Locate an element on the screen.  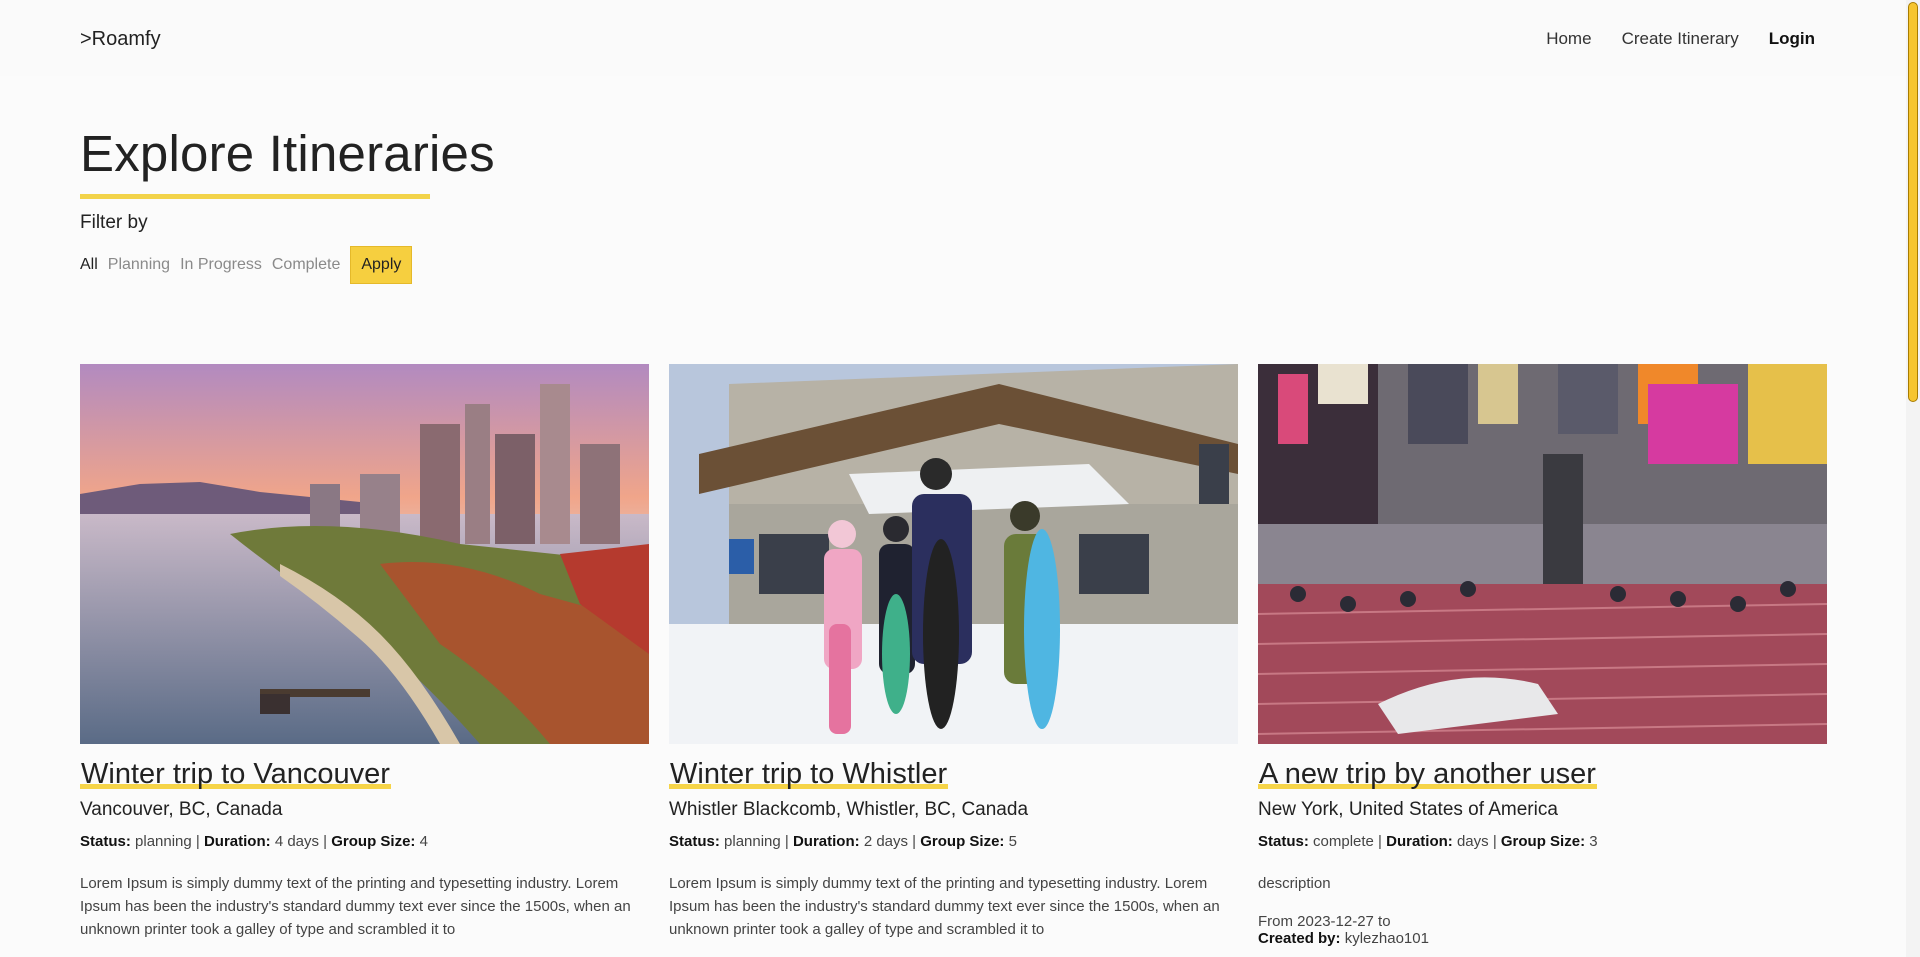
group-size-value: 4 is located at coordinates (423, 841).